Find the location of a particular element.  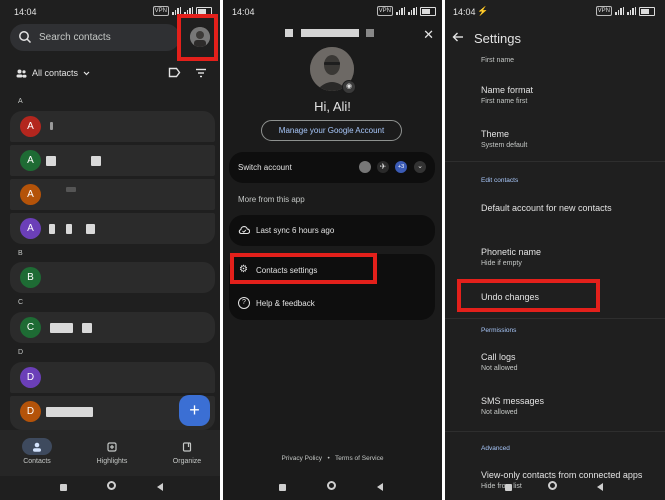

label-icon is located at coordinates (174, 72).